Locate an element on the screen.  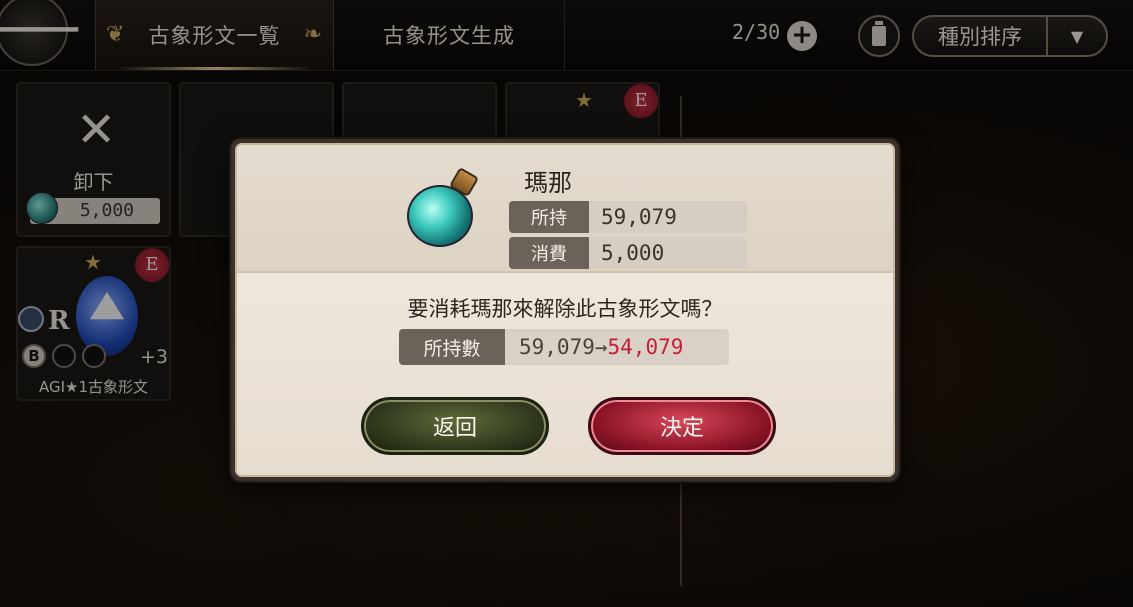
cost-label: 消費 is located at coordinates (549, 253).